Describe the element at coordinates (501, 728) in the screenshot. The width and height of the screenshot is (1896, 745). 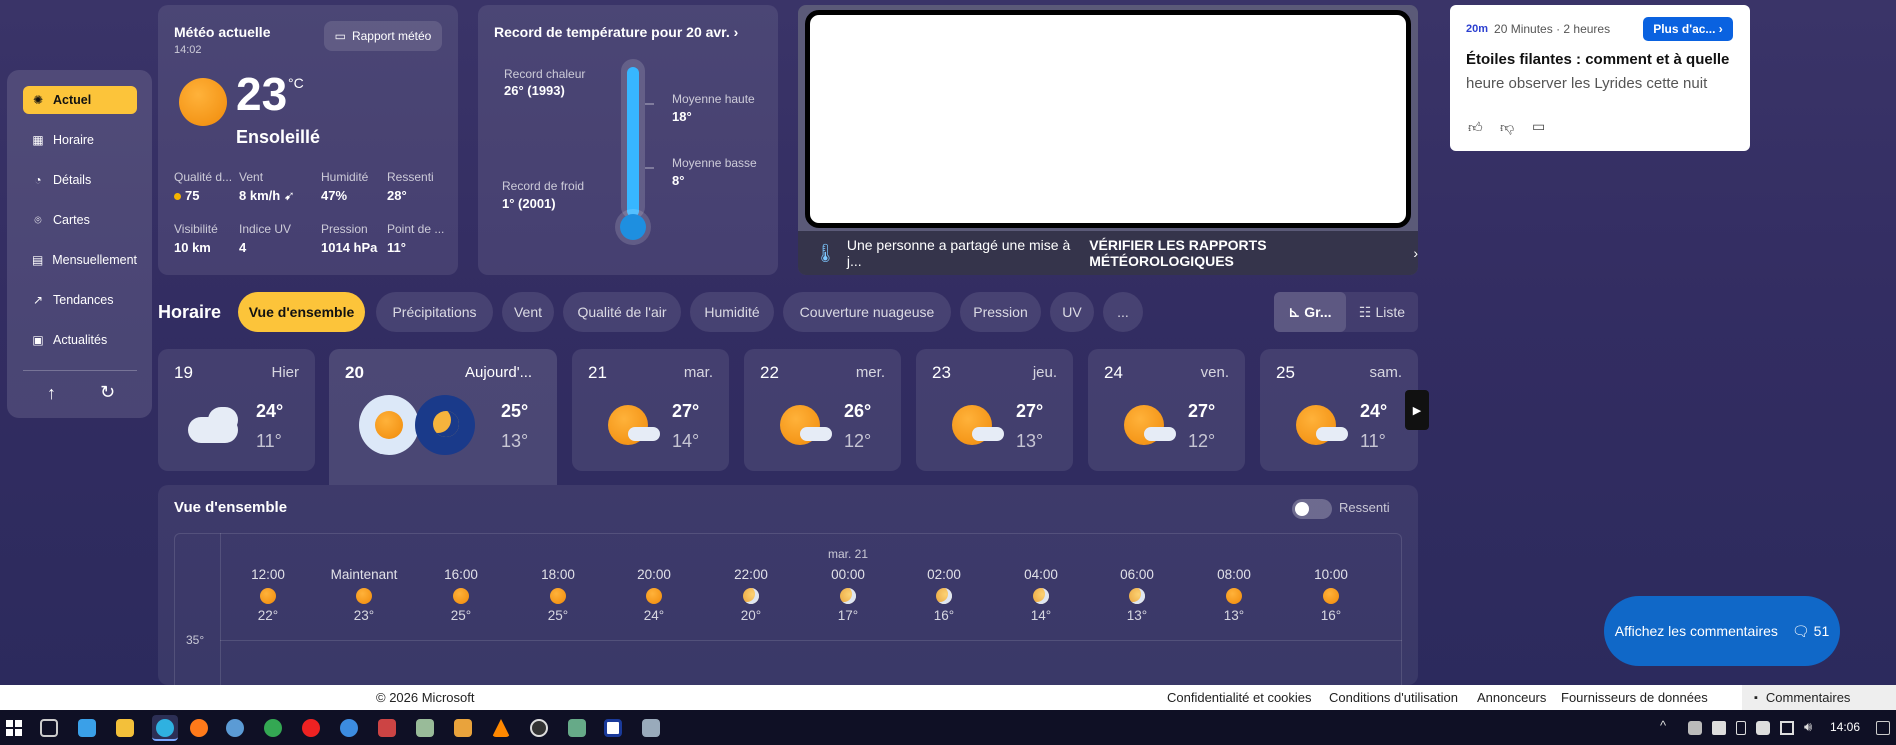
I see `vlc-icon` at that location.